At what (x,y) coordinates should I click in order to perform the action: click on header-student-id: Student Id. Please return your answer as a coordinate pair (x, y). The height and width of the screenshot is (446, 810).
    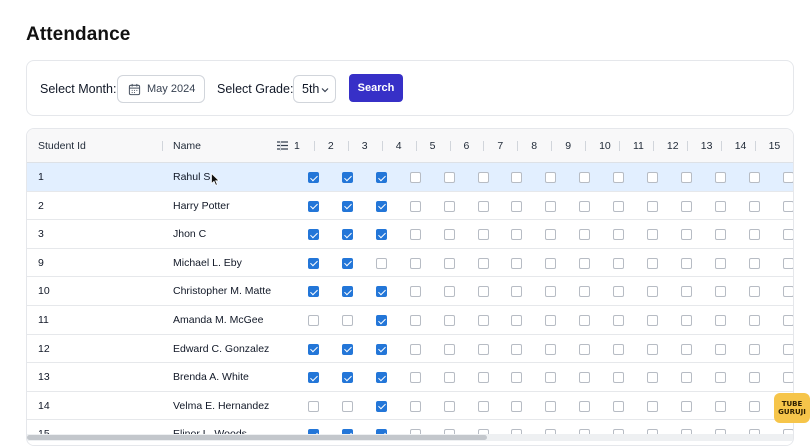
    Looking at the image, I should click on (62, 146).